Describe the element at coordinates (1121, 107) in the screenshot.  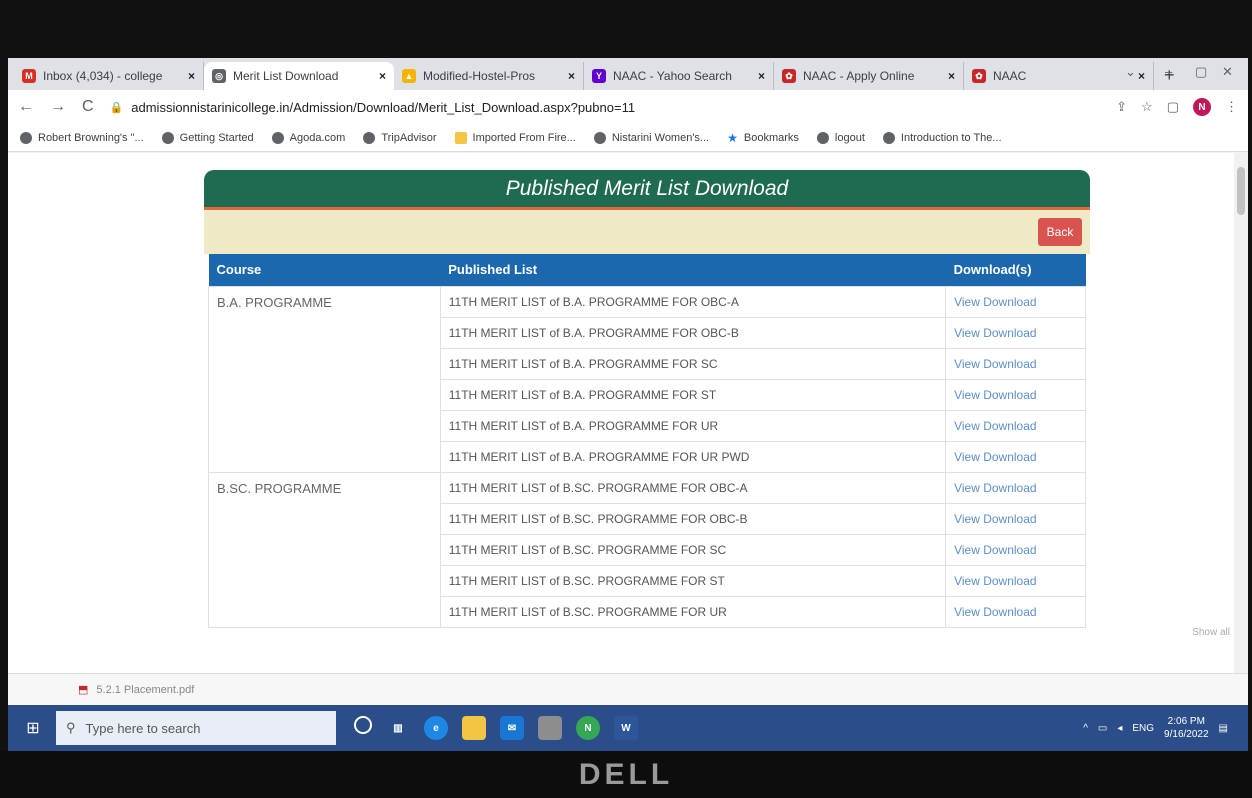
I see `share-icon: ⇪` at that location.